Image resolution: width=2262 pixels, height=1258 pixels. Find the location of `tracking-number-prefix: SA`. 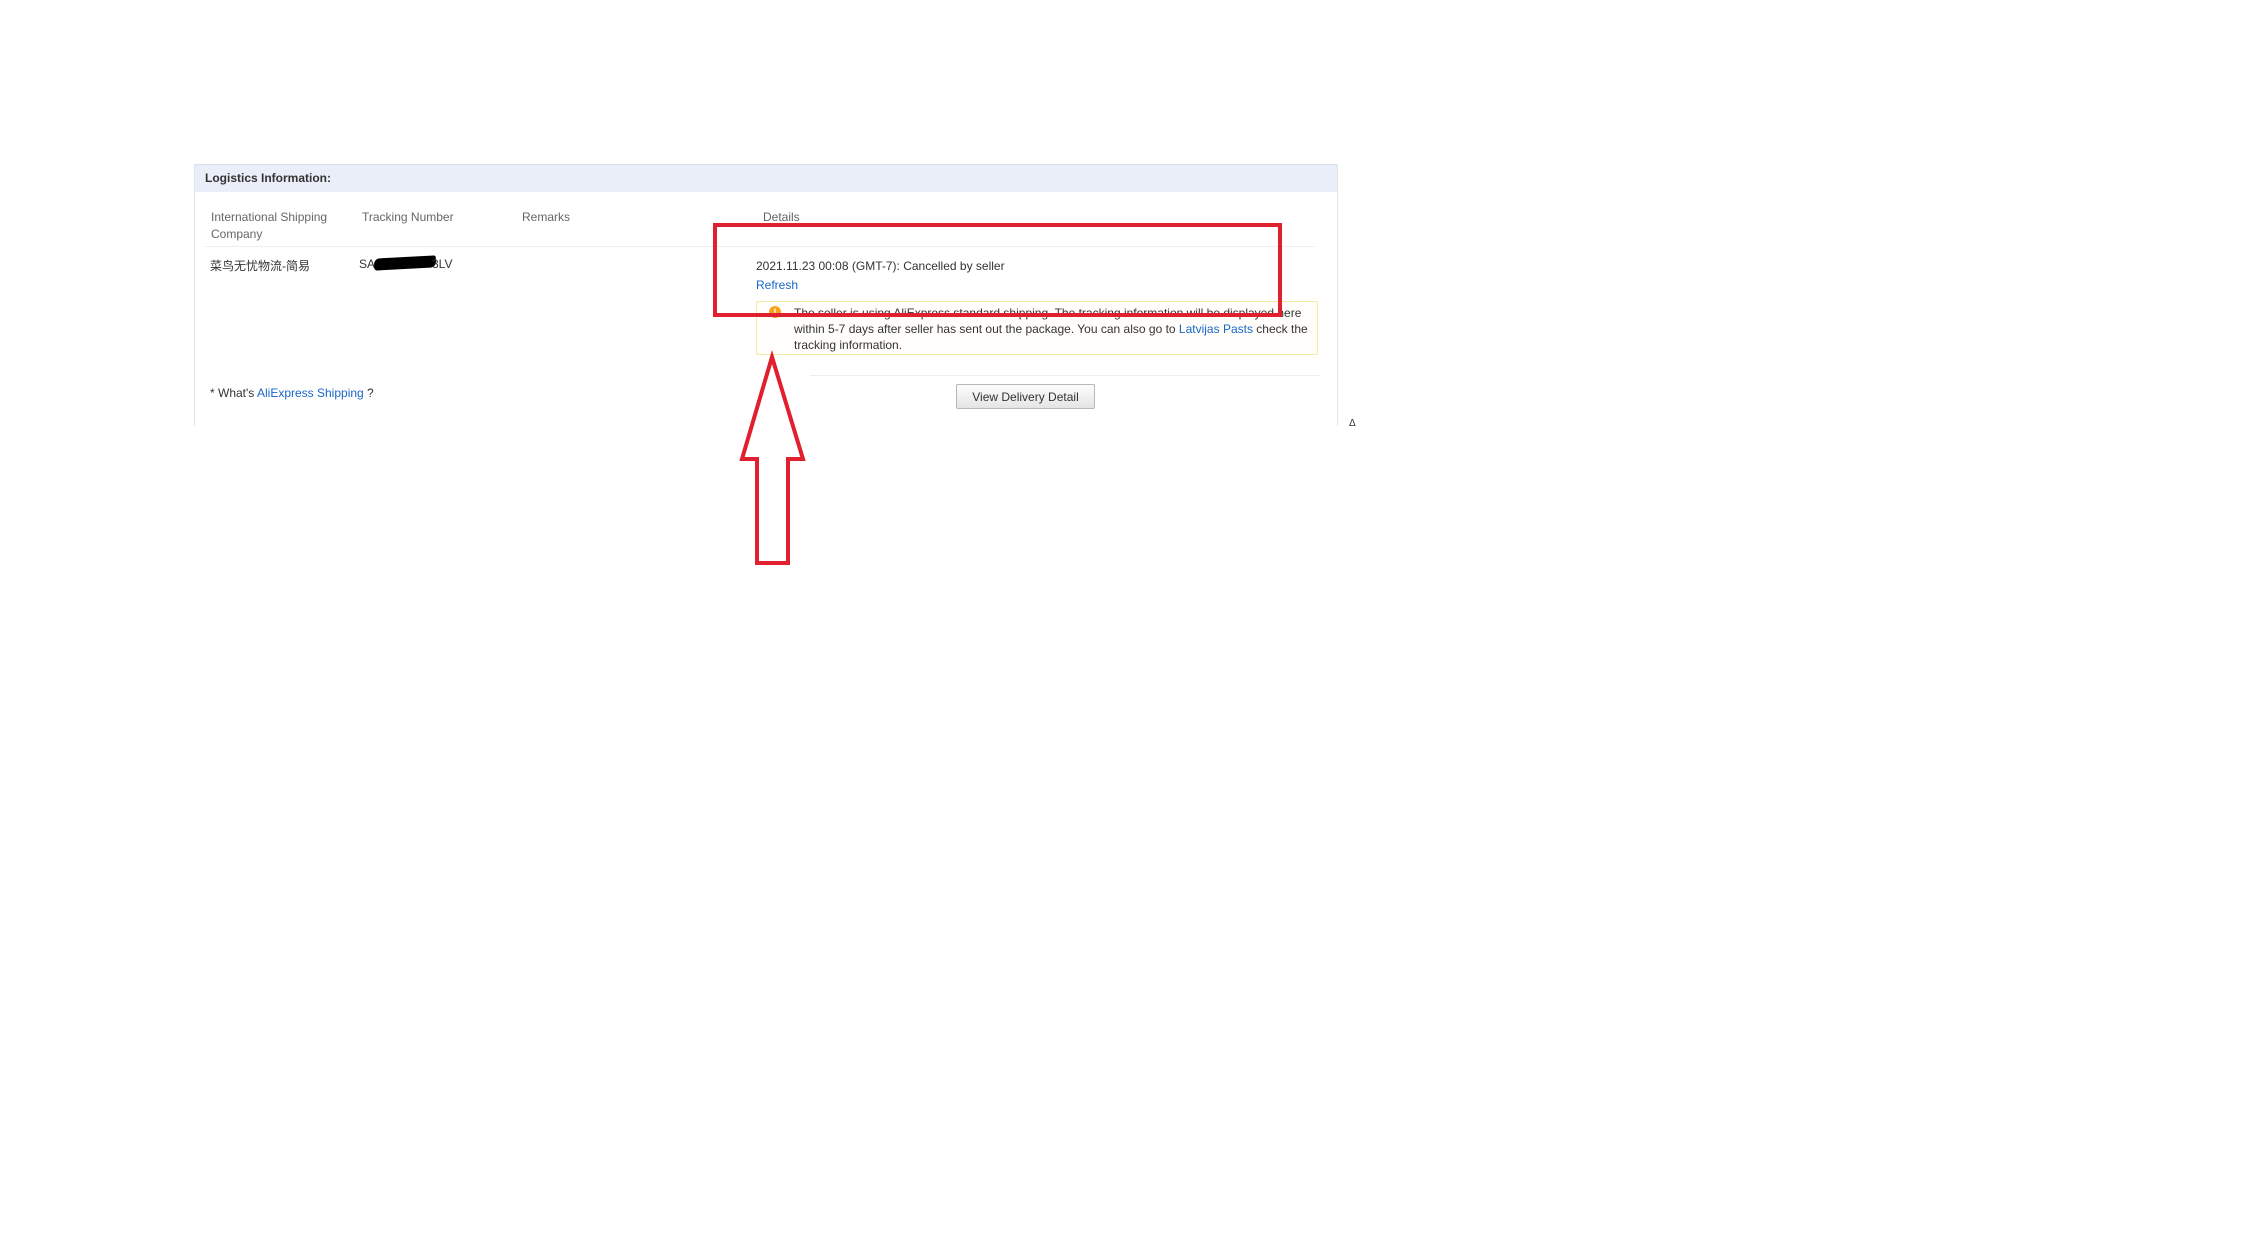

tracking-number-prefix: SA is located at coordinates (367, 264).